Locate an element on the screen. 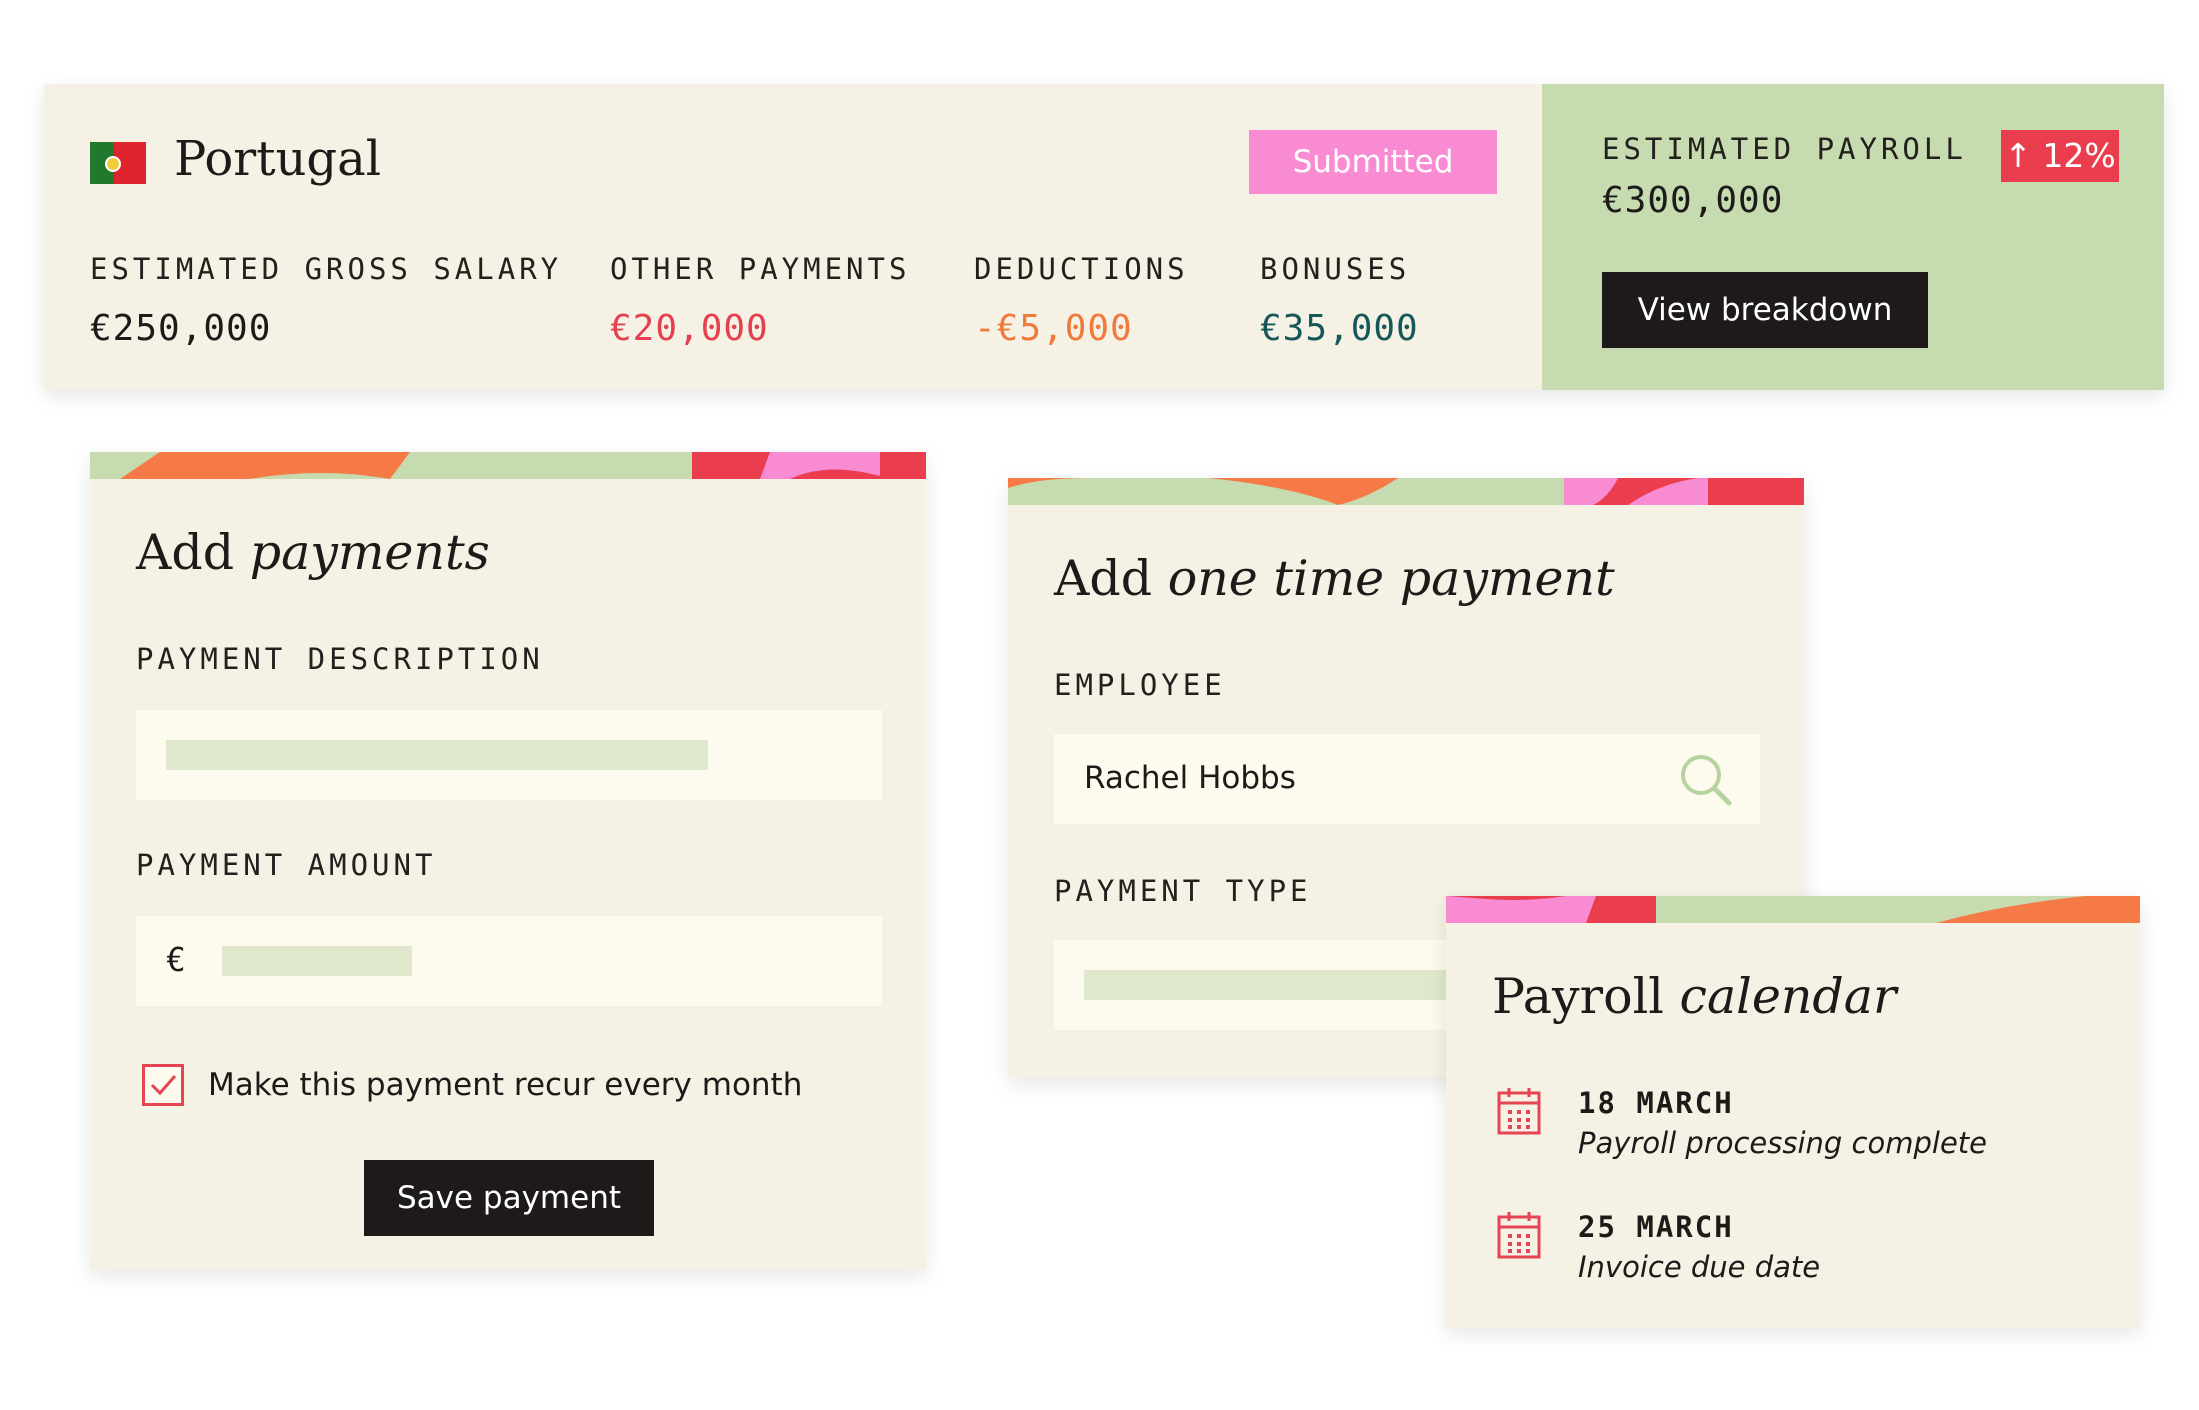  metric-label: BONUSES is located at coordinates (1335, 269).